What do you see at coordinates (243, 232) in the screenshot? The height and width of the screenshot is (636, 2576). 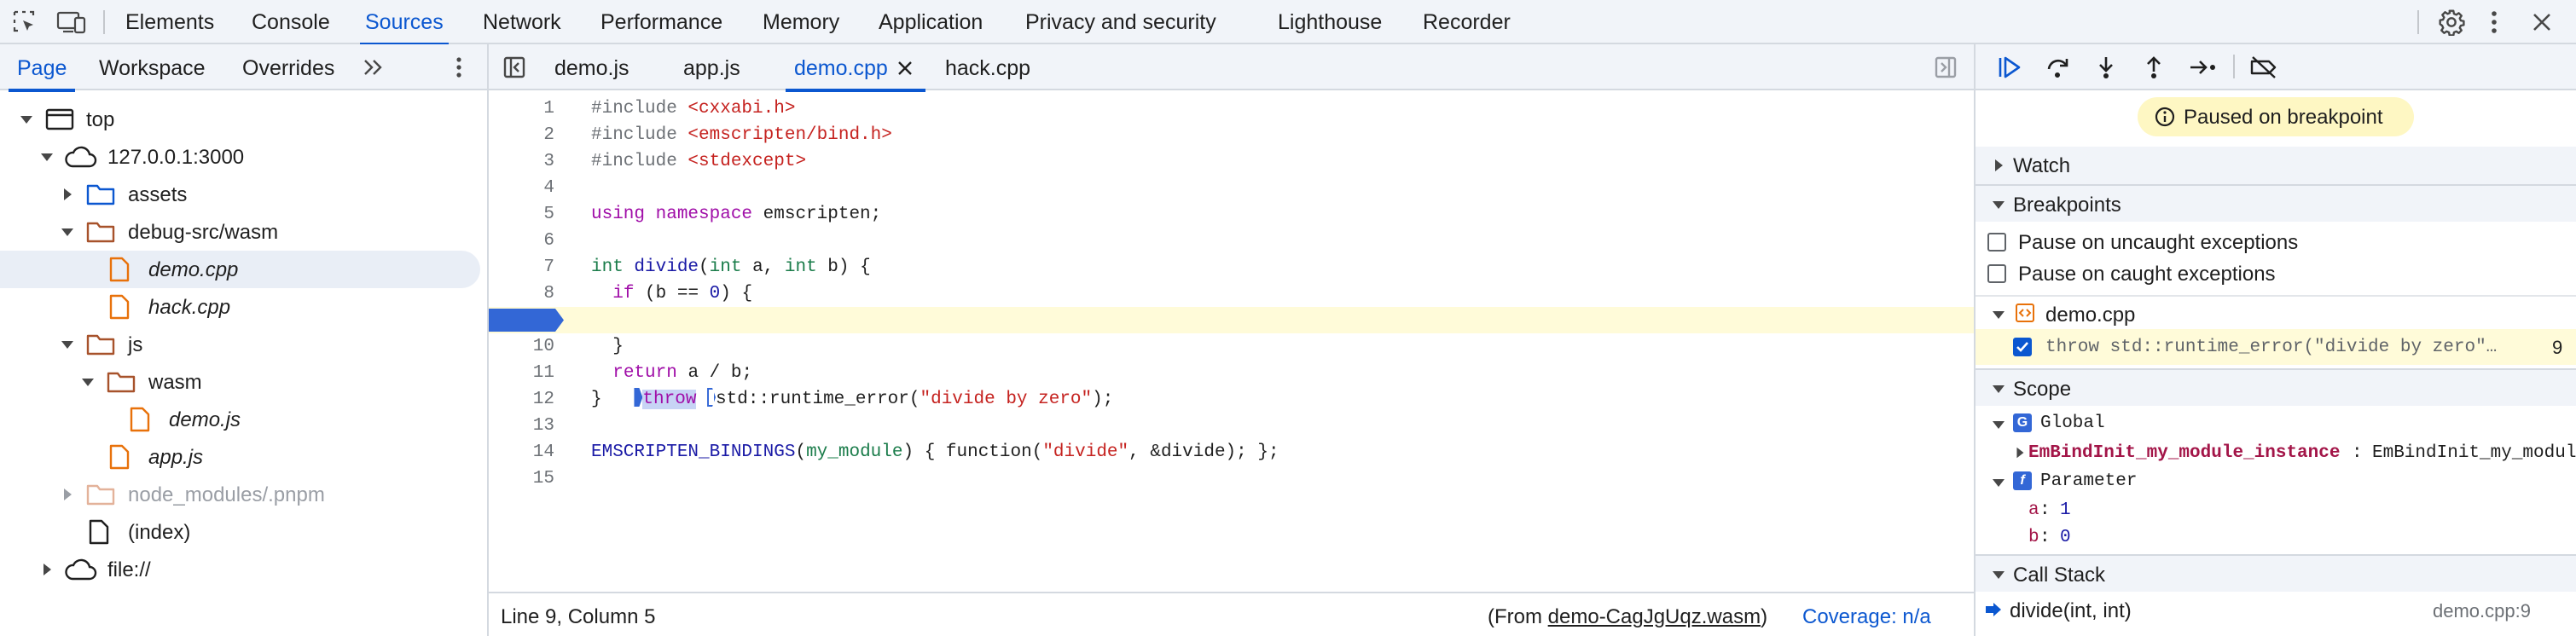 I see `tree-item-debug-src-wasm: debug-src/wasm` at bounding box center [243, 232].